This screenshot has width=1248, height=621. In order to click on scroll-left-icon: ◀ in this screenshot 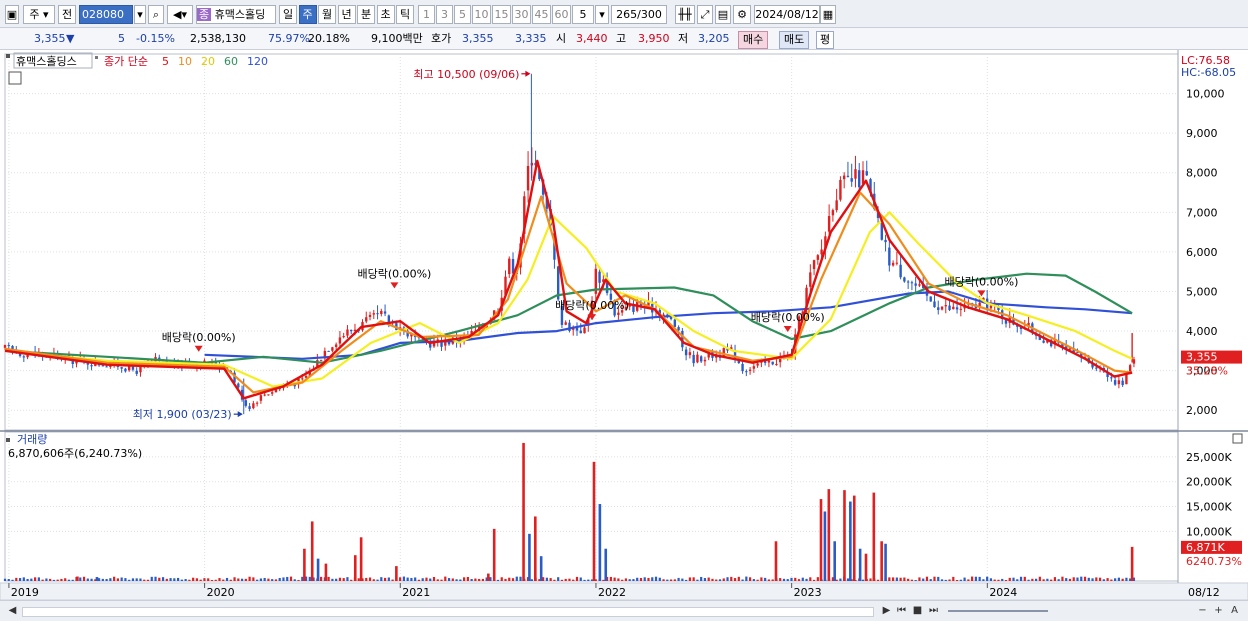, I will do `click(12, 610)`.